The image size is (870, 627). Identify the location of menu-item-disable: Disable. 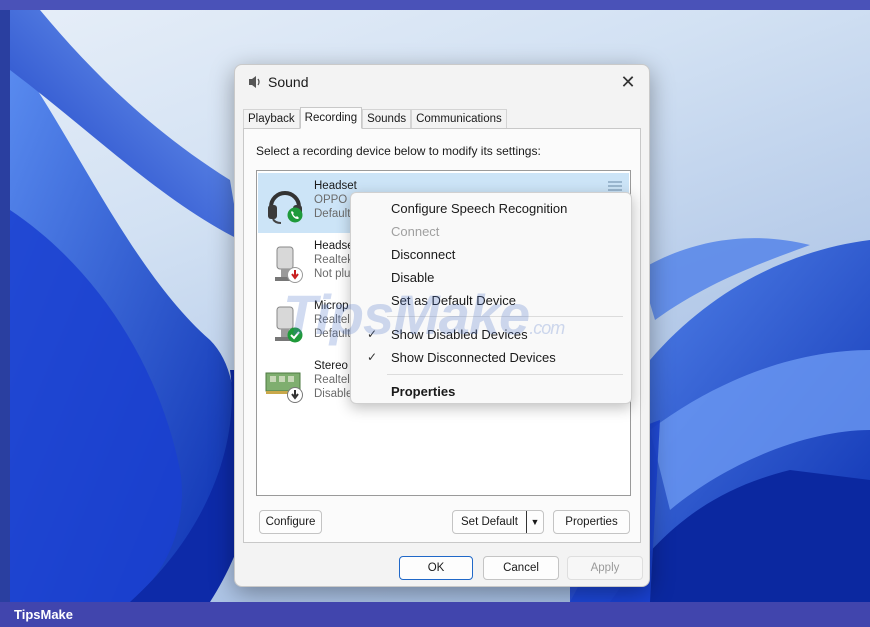
(491, 277).